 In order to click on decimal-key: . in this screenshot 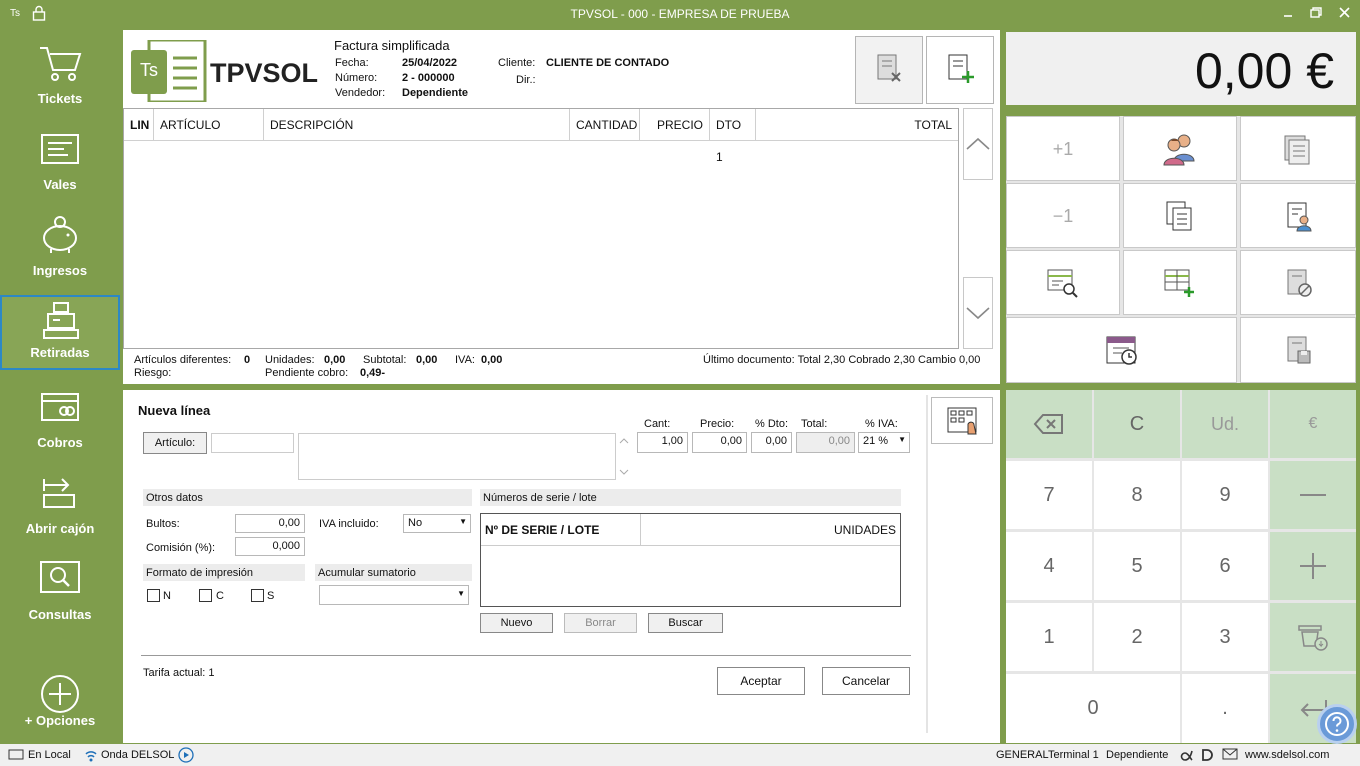, I will do `click(1225, 708)`.